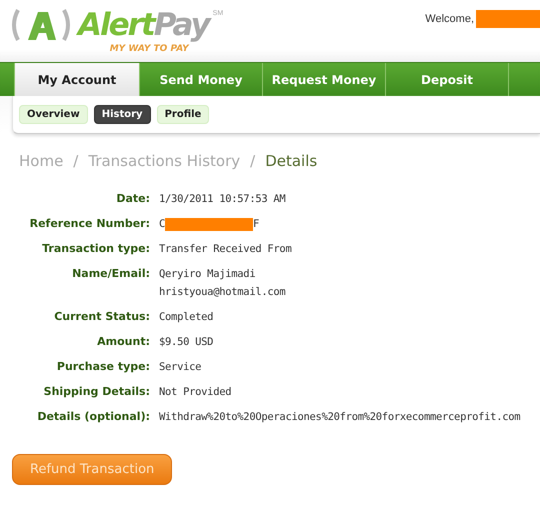 The image size is (540, 518). Describe the element at coordinates (164, 161) in the screenshot. I see `breadcrumb-link: Transactions History` at that location.